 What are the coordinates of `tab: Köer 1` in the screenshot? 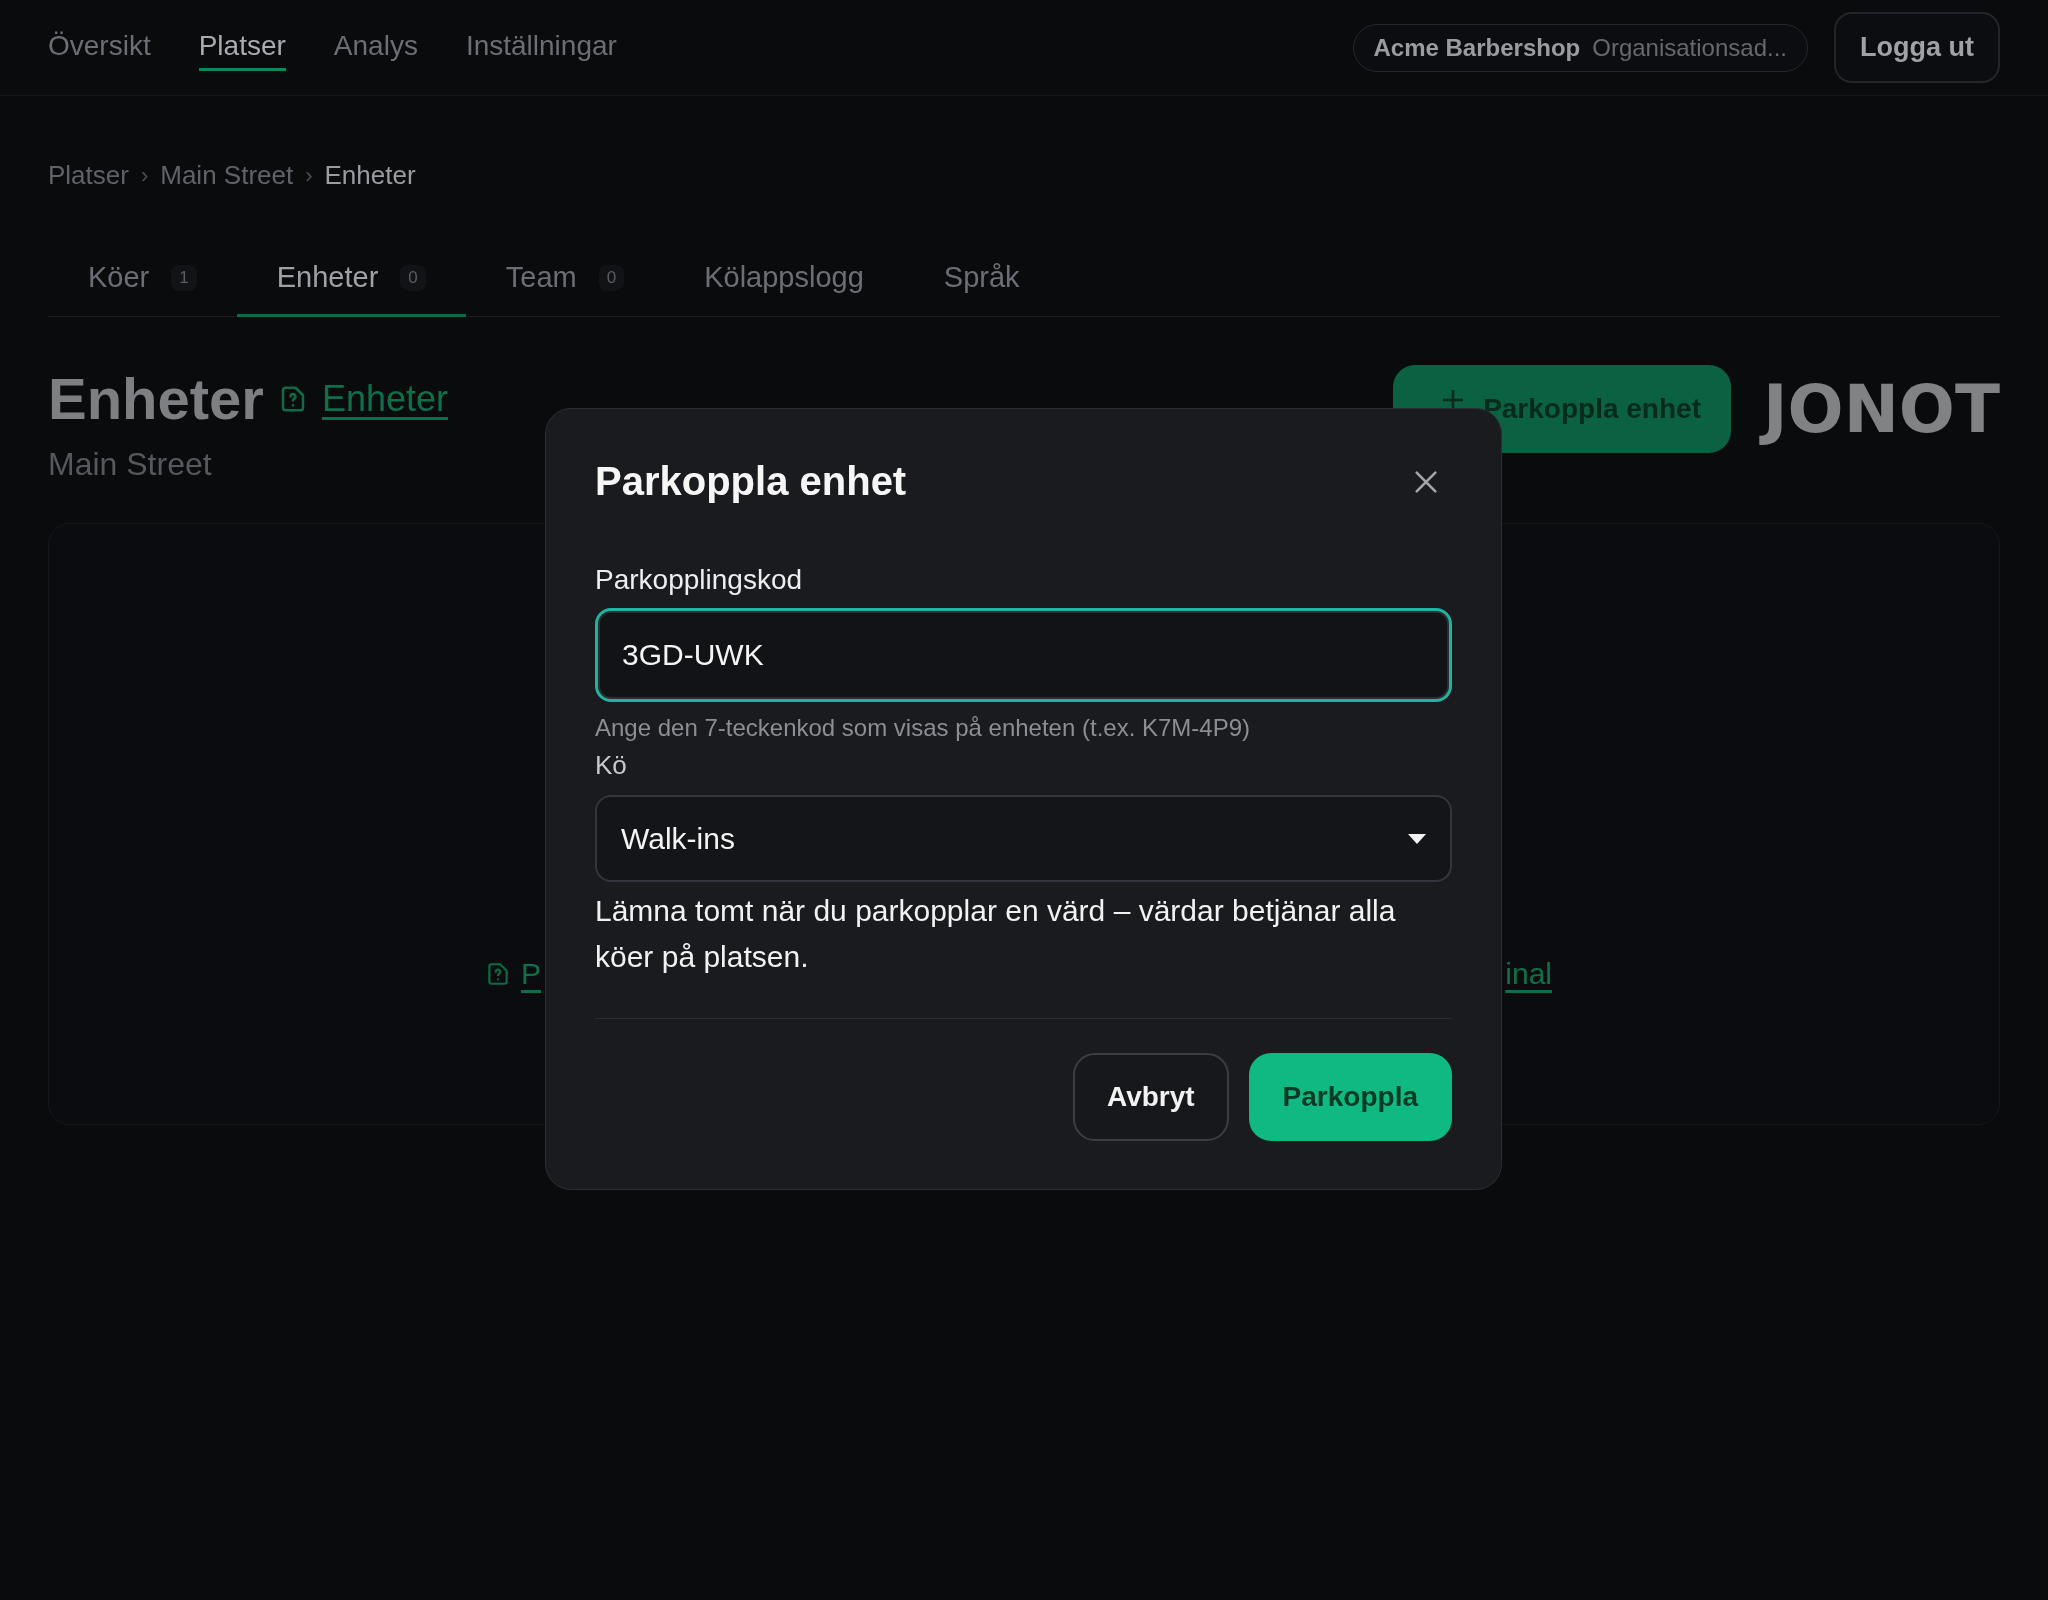 It's located at (142, 283).